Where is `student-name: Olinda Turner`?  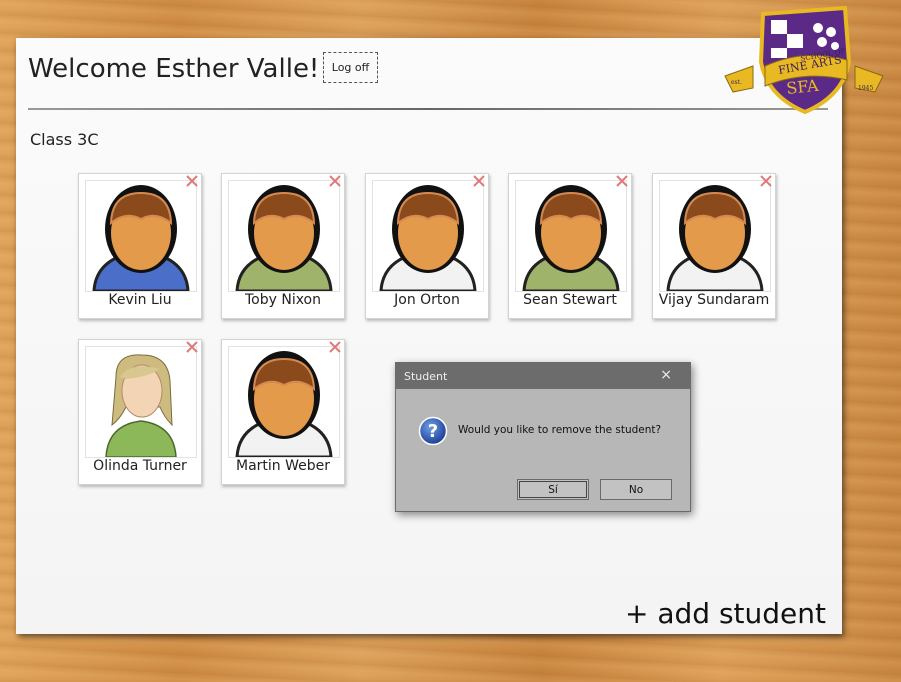
student-name: Olinda Turner is located at coordinates (140, 466).